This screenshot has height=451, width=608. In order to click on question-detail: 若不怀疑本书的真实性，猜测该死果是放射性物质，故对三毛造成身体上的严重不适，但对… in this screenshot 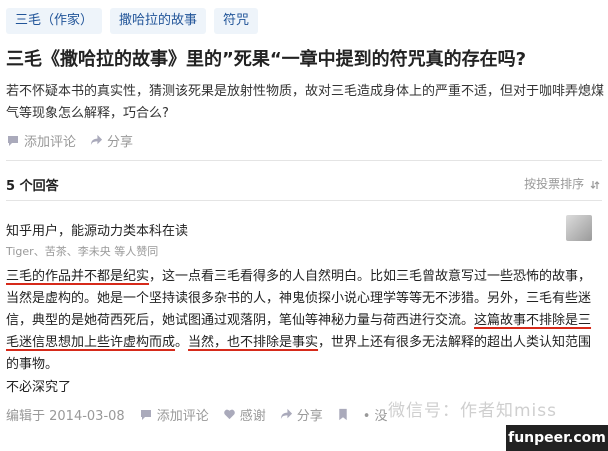, I will do `click(305, 102)`.